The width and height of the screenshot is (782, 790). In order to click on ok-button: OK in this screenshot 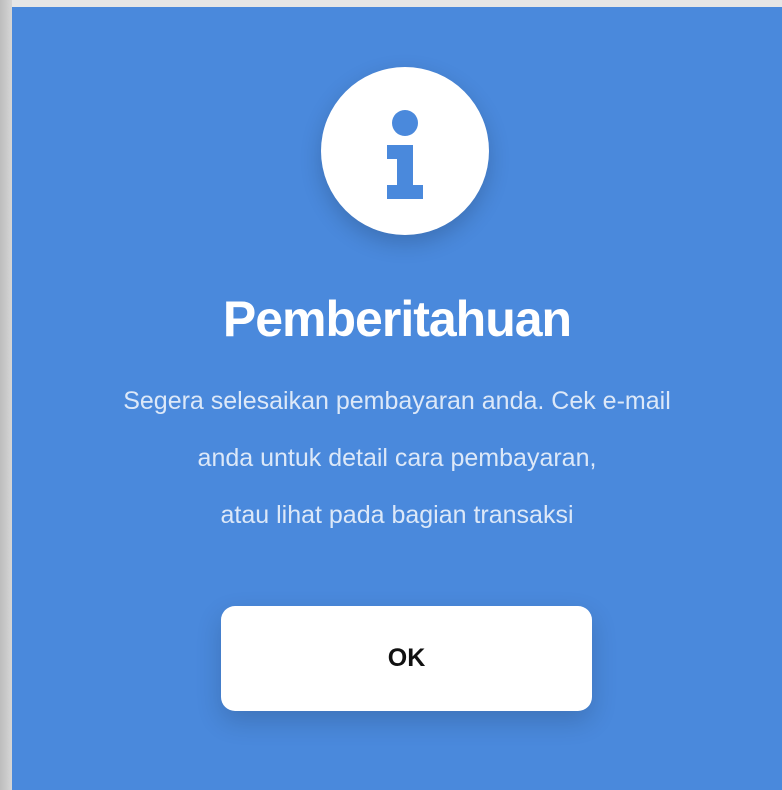, I will do `click(406, 658)`.